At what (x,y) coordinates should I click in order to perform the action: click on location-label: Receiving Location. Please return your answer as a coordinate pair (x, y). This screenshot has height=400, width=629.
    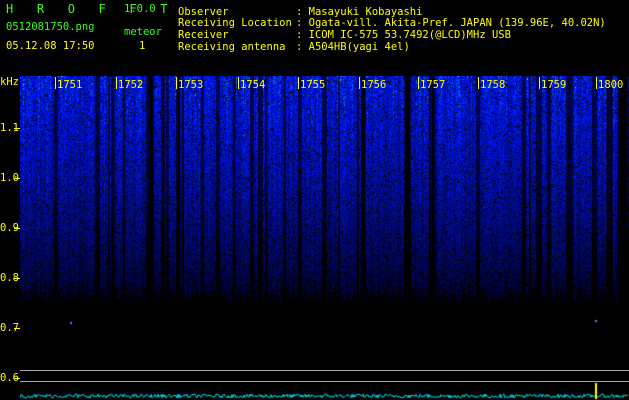
    Looking at the image, I should click on (235, 23).